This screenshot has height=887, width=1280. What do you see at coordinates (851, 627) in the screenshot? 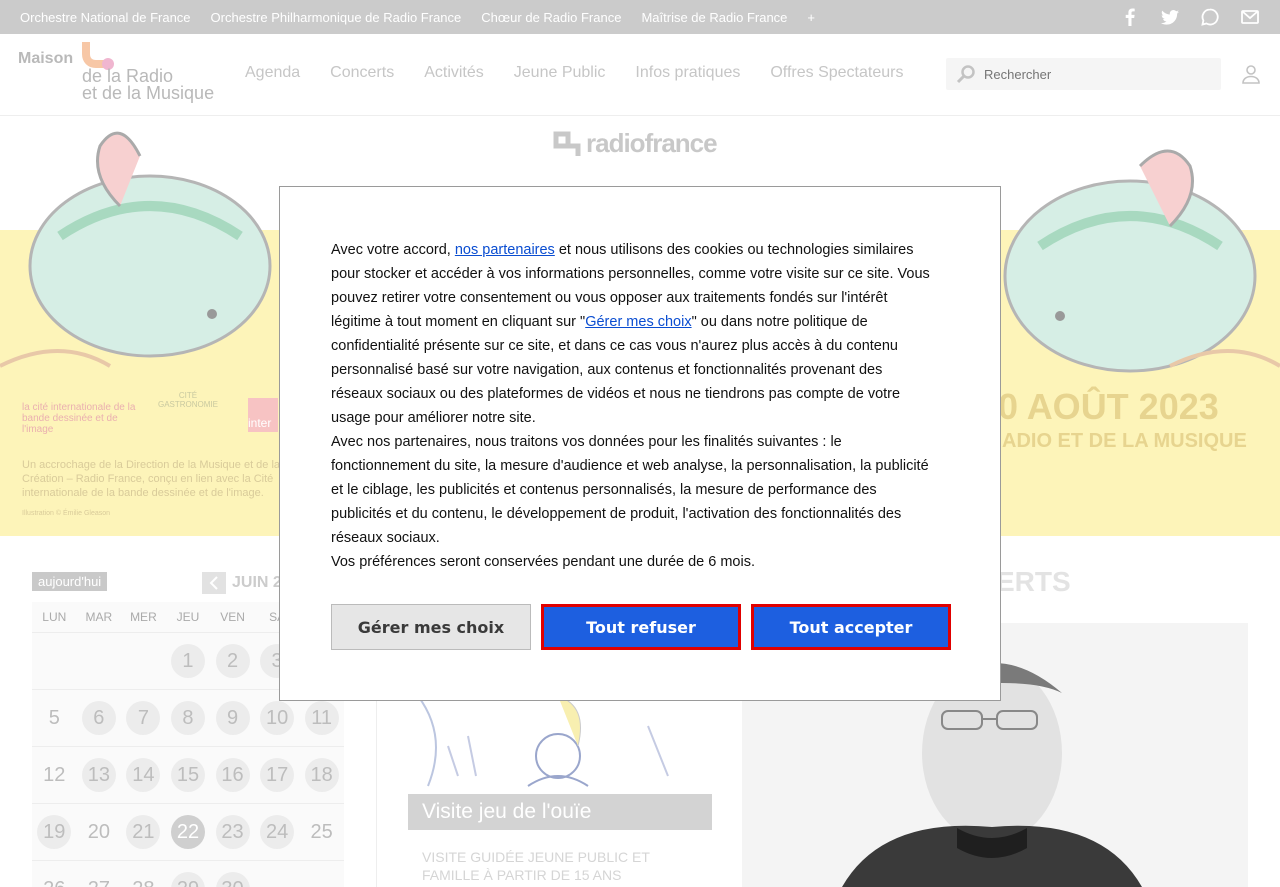
I see `accept-all-button: Tout accepter` at bounding box center [851, 627].